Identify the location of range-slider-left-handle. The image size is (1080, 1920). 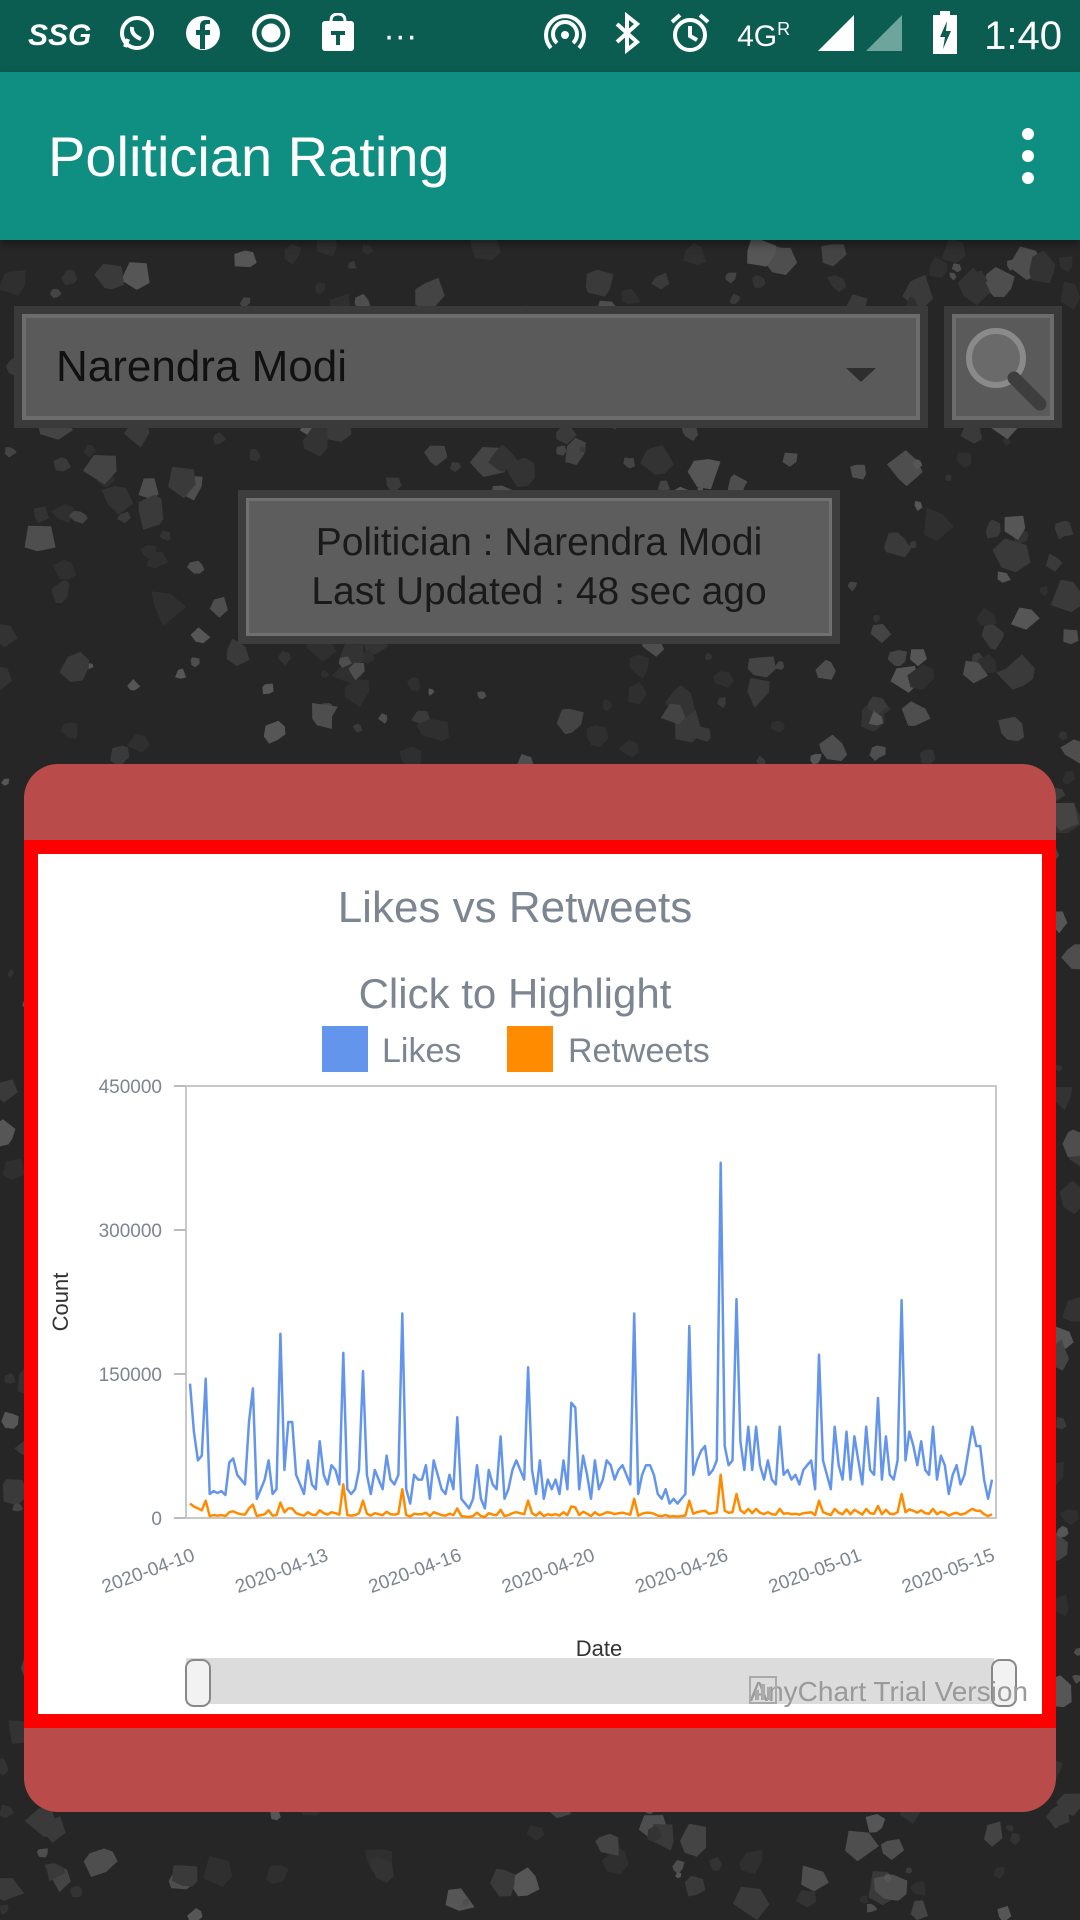
(198, 1683).